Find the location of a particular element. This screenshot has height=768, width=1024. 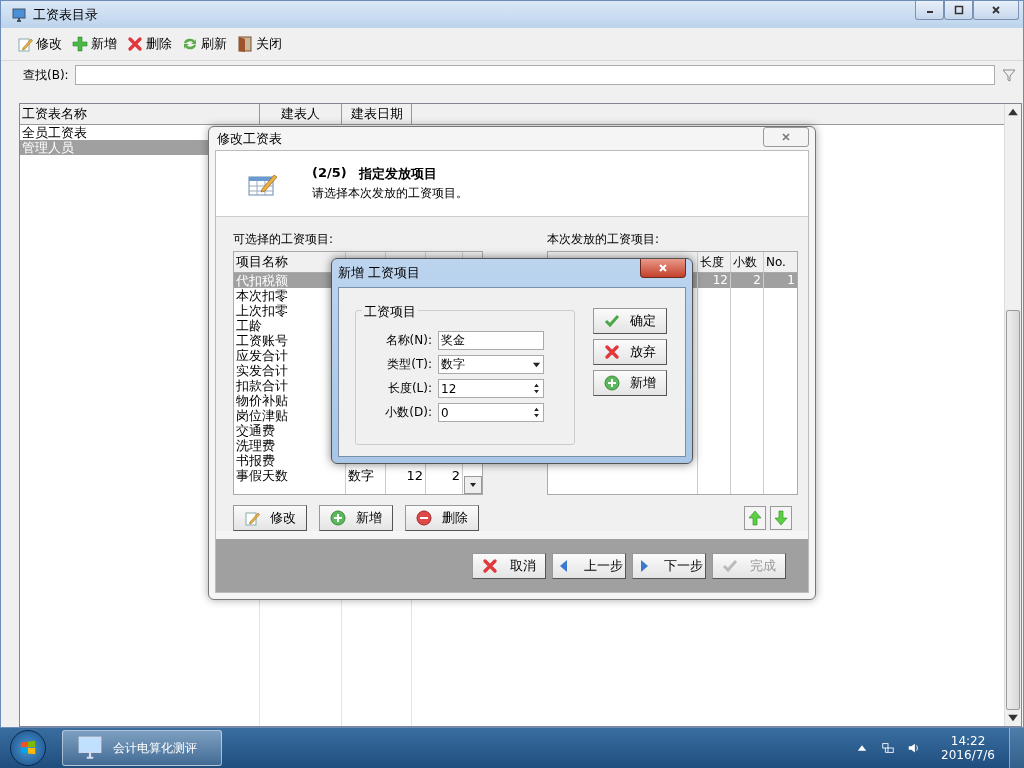

maximize-icon is located at coordinates (958, 10).